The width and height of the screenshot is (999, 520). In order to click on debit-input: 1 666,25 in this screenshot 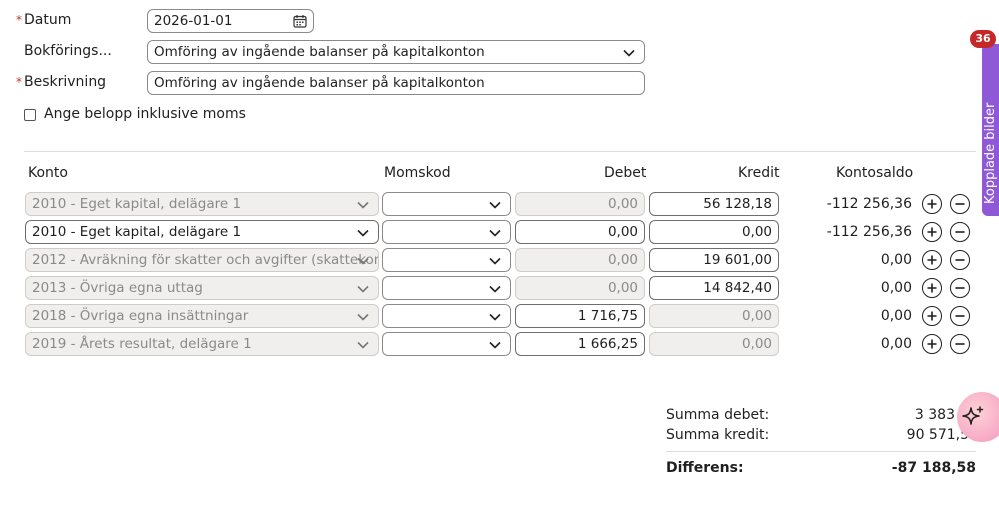, I will do `click(580, 344)`.